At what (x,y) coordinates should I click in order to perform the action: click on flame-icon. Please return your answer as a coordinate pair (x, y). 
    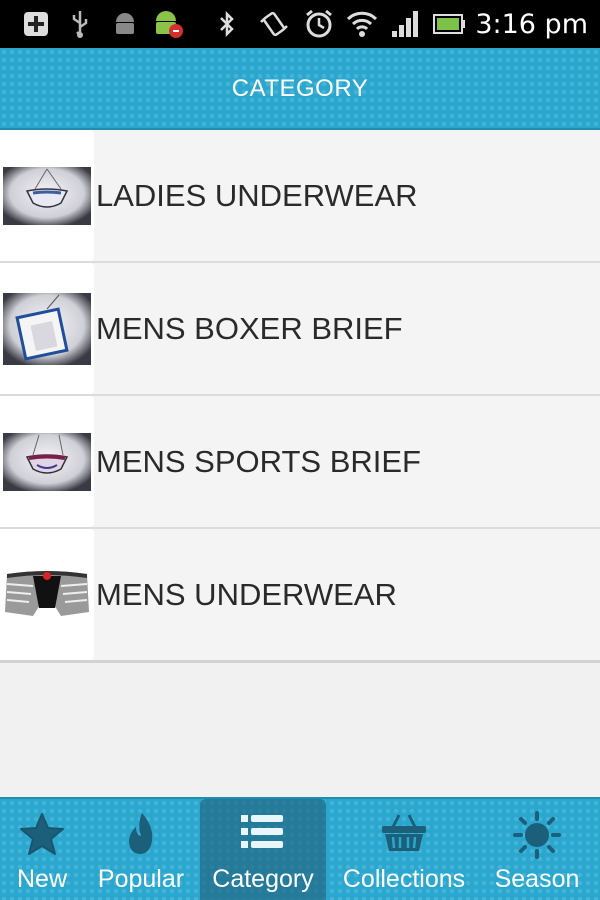
    Looking at the image, I should click on (141, 834).